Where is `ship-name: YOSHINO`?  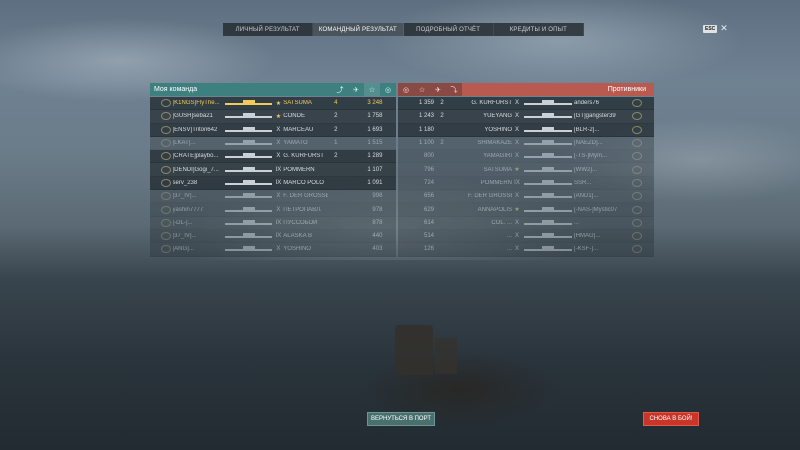
ship-name: YOSHINO is located at coordinates (297, 249).